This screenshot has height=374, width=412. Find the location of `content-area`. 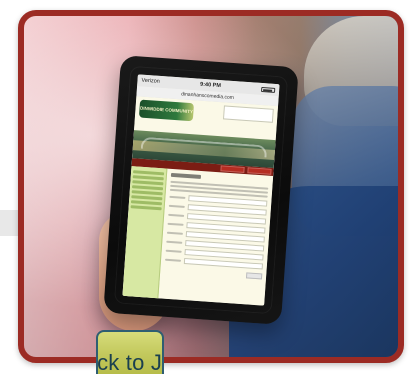

content-area is located at coordinates (197, 236).